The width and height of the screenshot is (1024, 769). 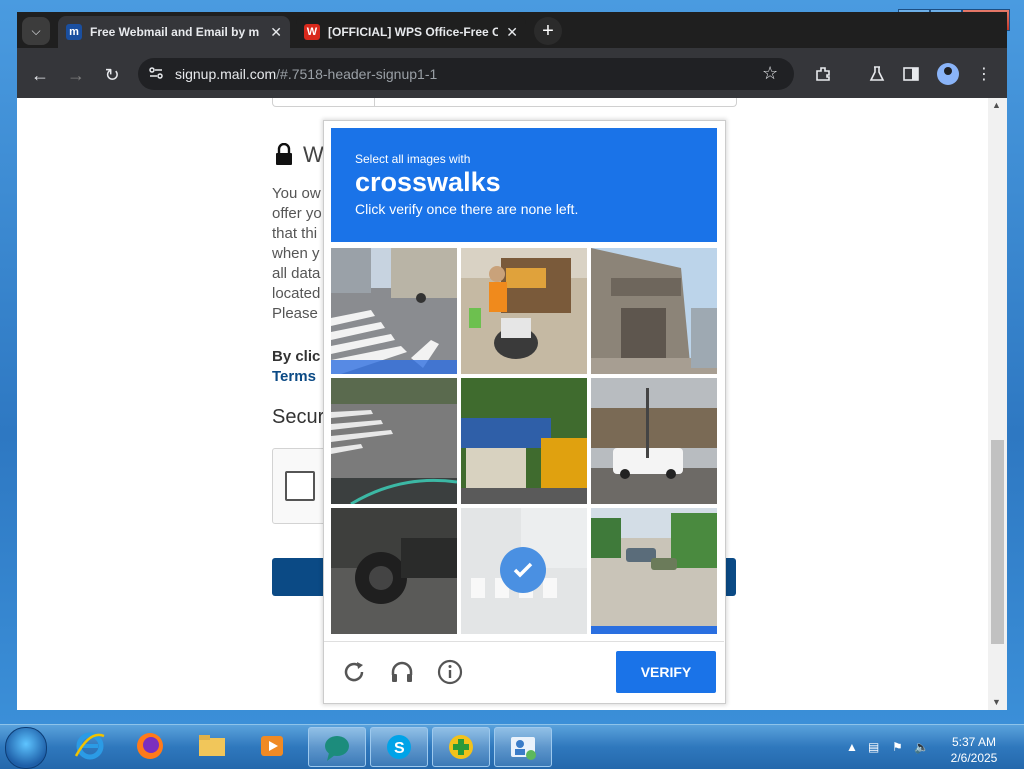 I want to click on info-icon, so click(x=450, y=672).